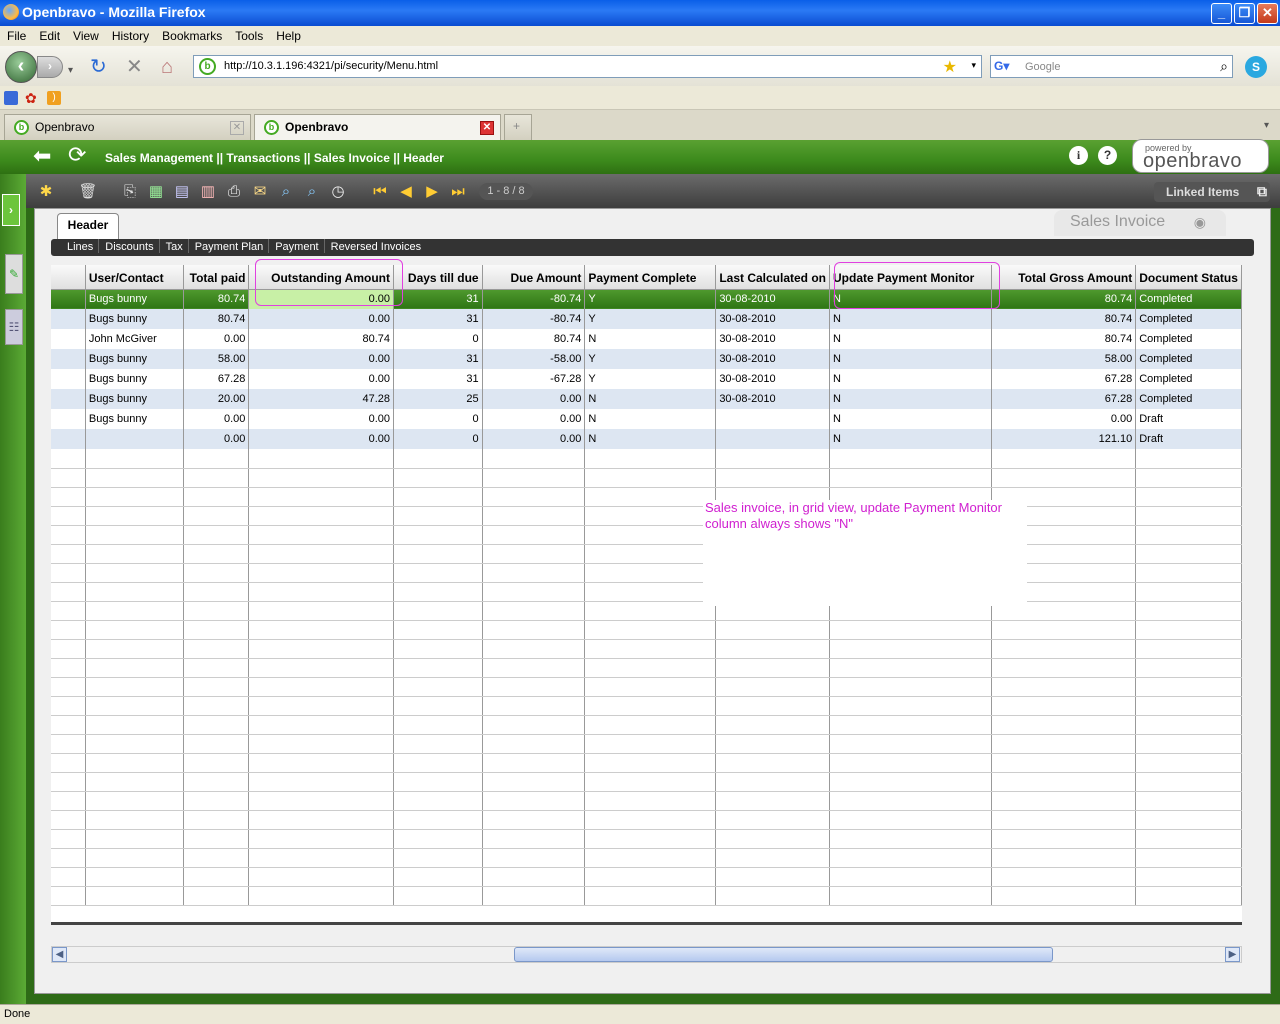 This screenshot has width=1280, height=1024. What do you see at coordinates (260, 192) in the screenshot?
I see `email-icon: ✉` at bounding box center [260, 192].